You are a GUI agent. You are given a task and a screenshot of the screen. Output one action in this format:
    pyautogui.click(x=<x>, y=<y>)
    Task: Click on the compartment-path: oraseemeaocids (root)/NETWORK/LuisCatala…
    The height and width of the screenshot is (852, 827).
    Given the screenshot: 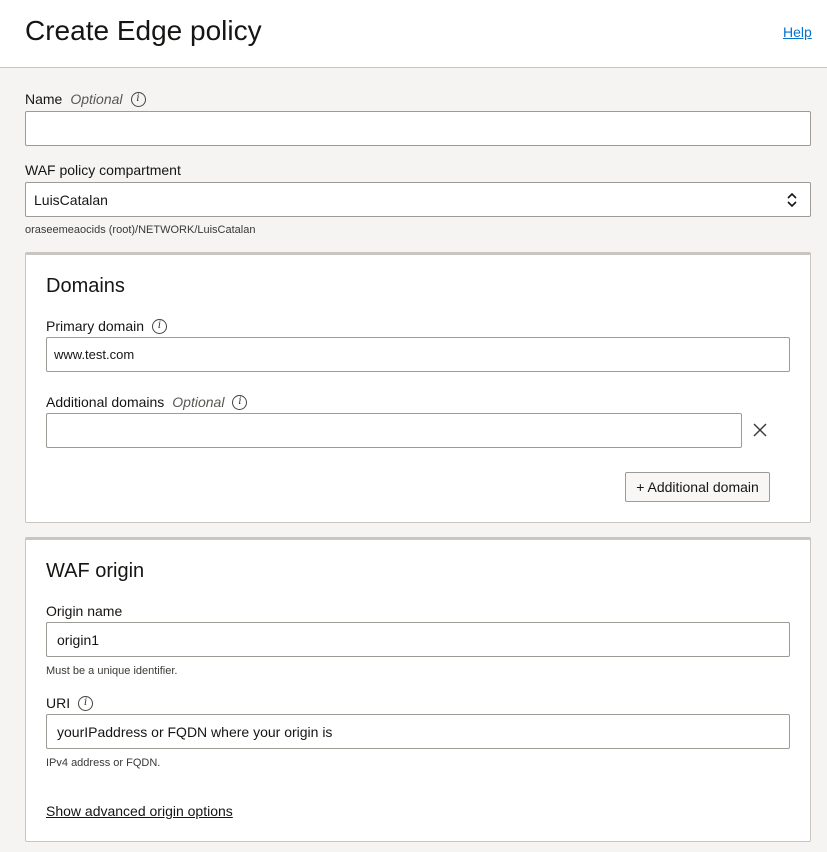 What is the action you would take?
    pyautogui.click(x=140, y=230)
    